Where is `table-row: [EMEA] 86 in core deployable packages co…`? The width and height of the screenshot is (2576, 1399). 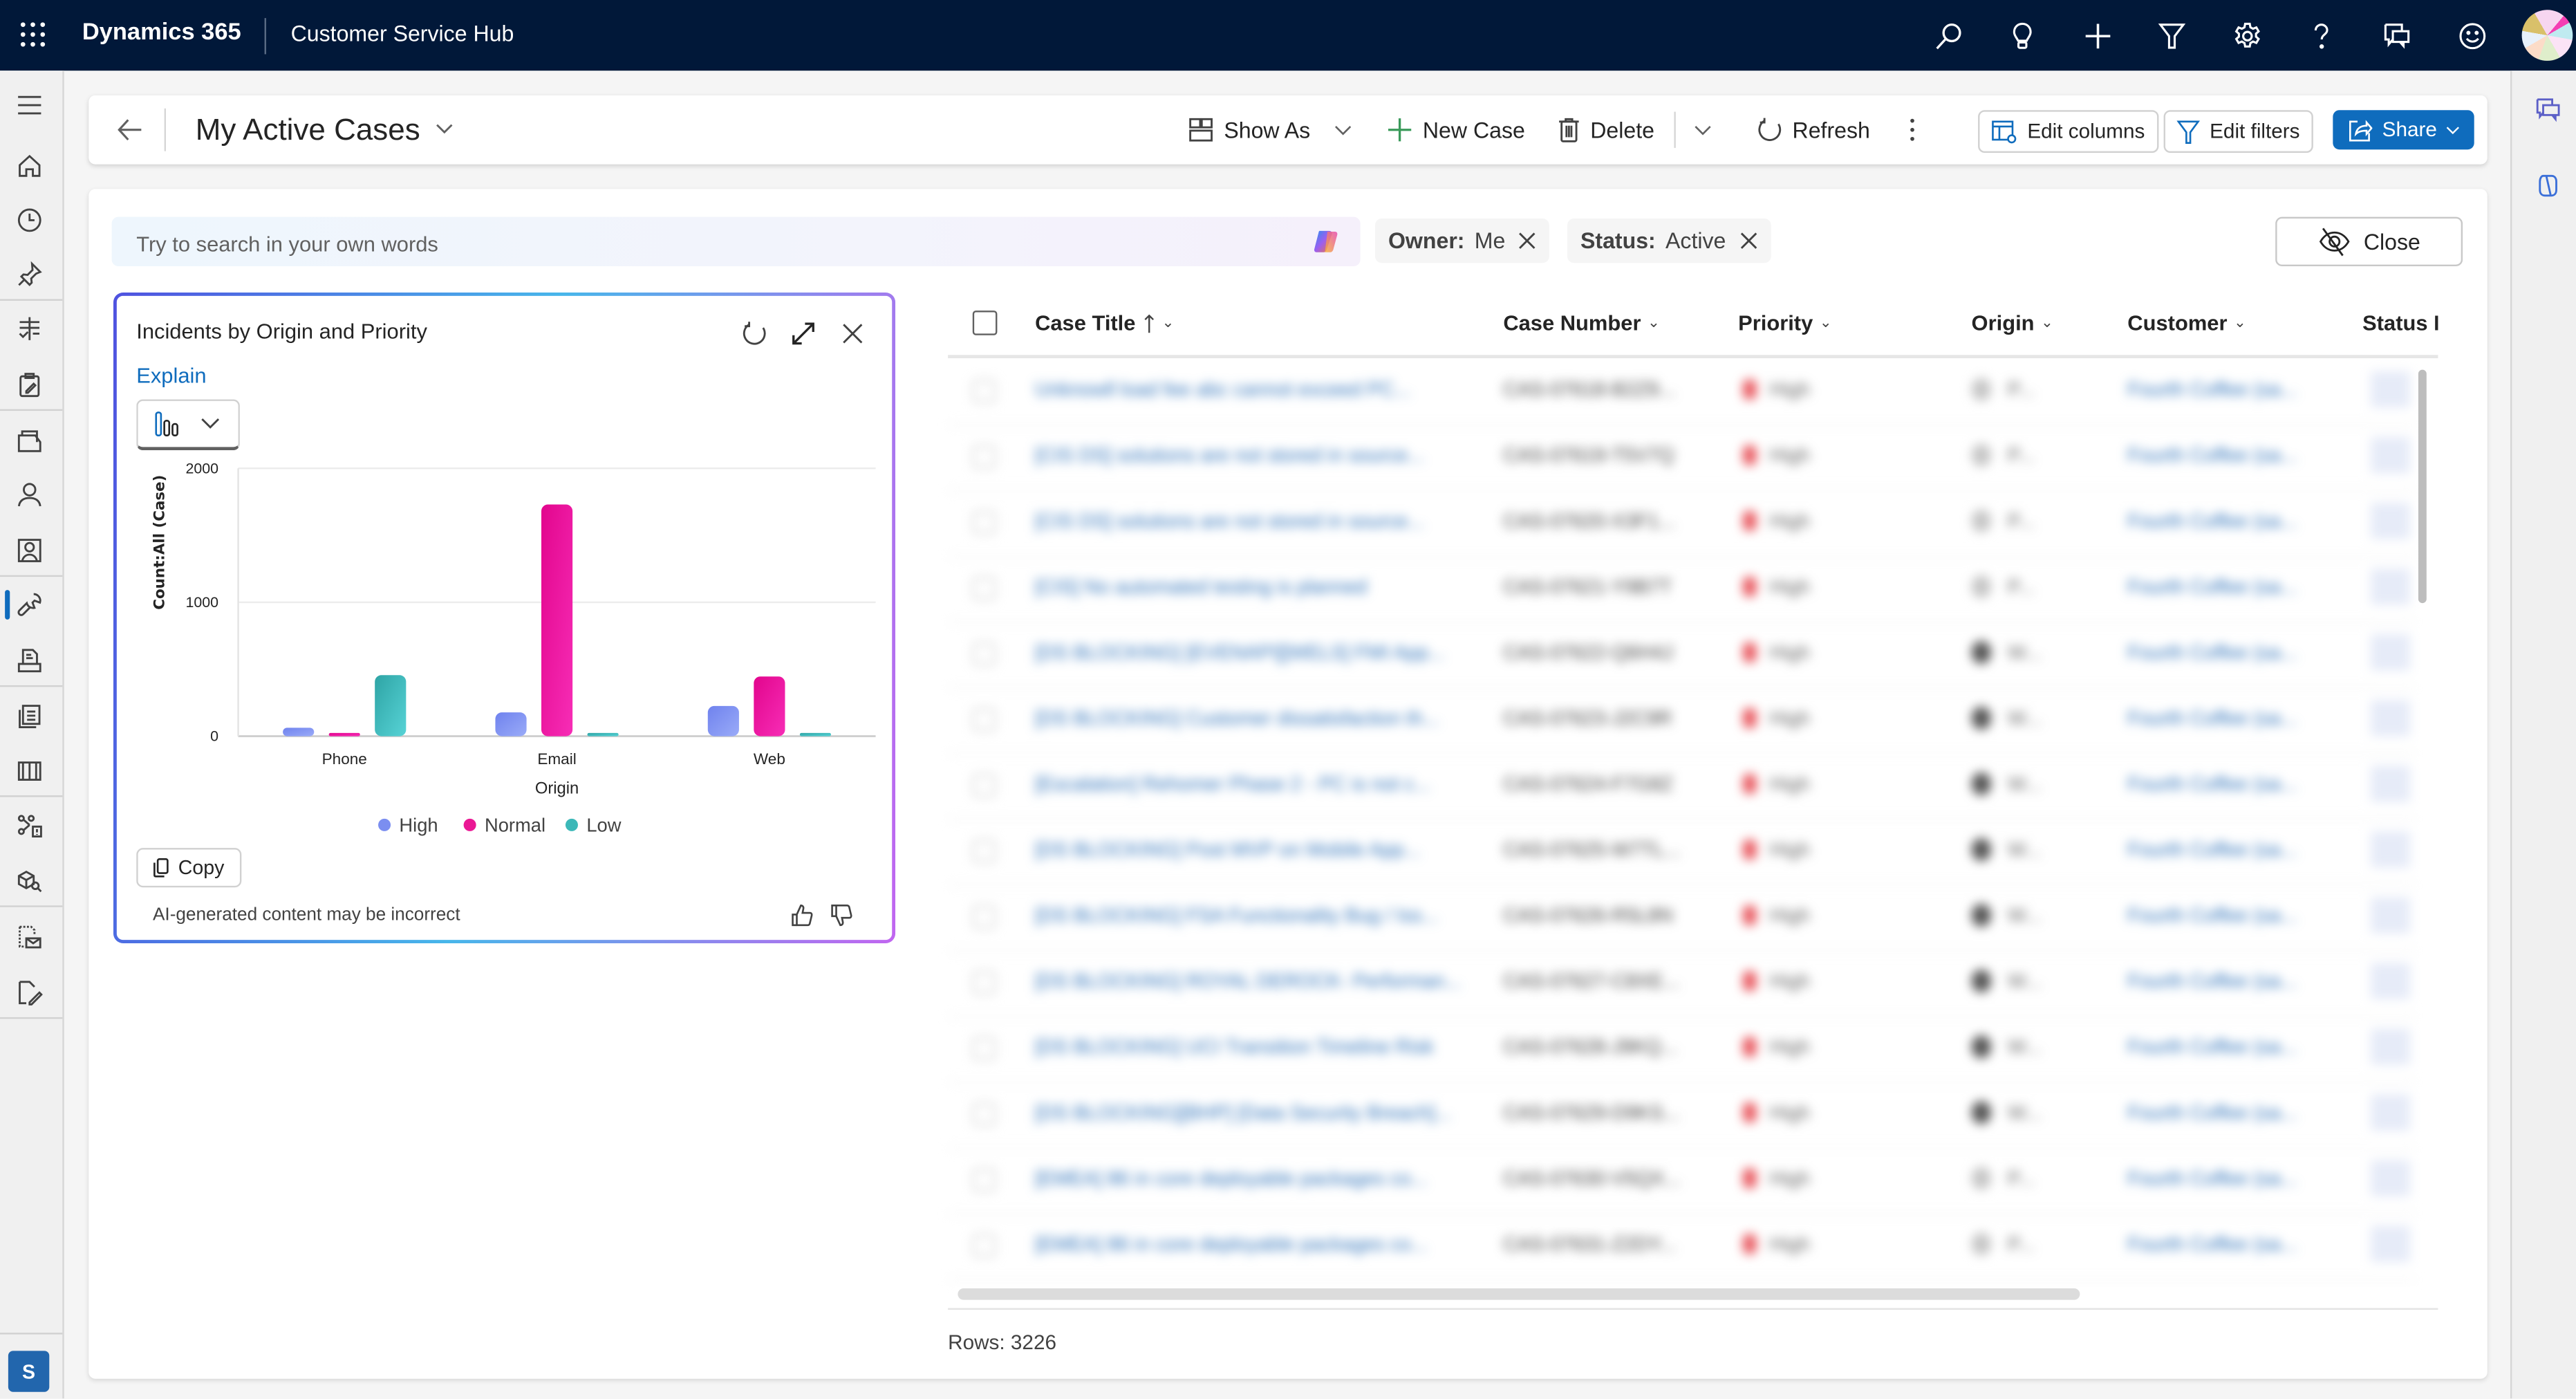
table-row: [EMEA] 86 in core deployable packages co… is located at coordinates (1682, 1247).